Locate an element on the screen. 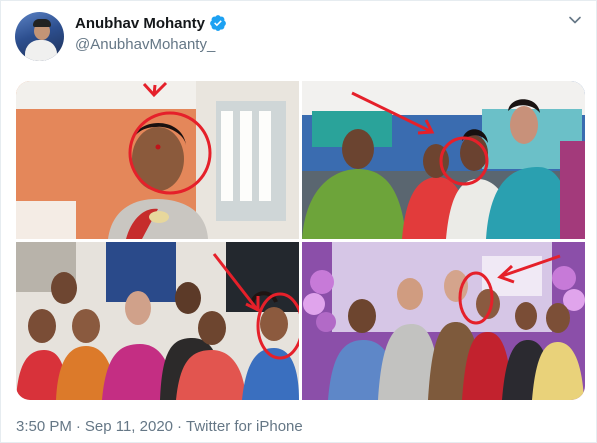 This screenshot has width=597, height=443. tweet-source: Twitter for iPhone is located at coordinates (244, 426).